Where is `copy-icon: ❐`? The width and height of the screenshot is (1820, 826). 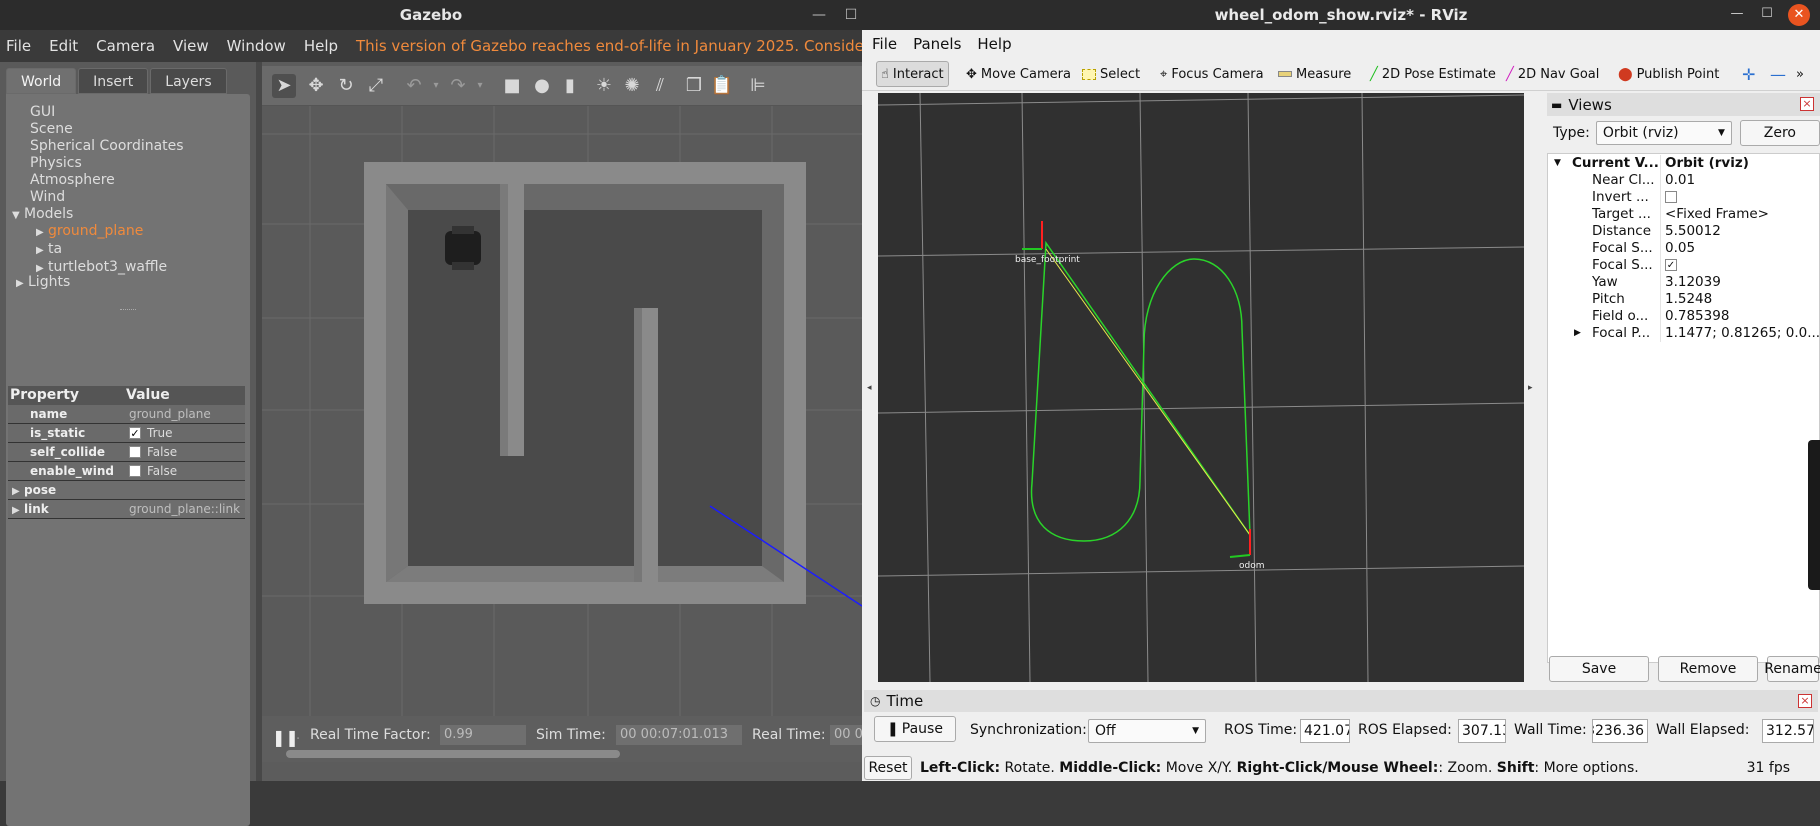
copy-icon: ❐ is located at coordinates (694, 86).